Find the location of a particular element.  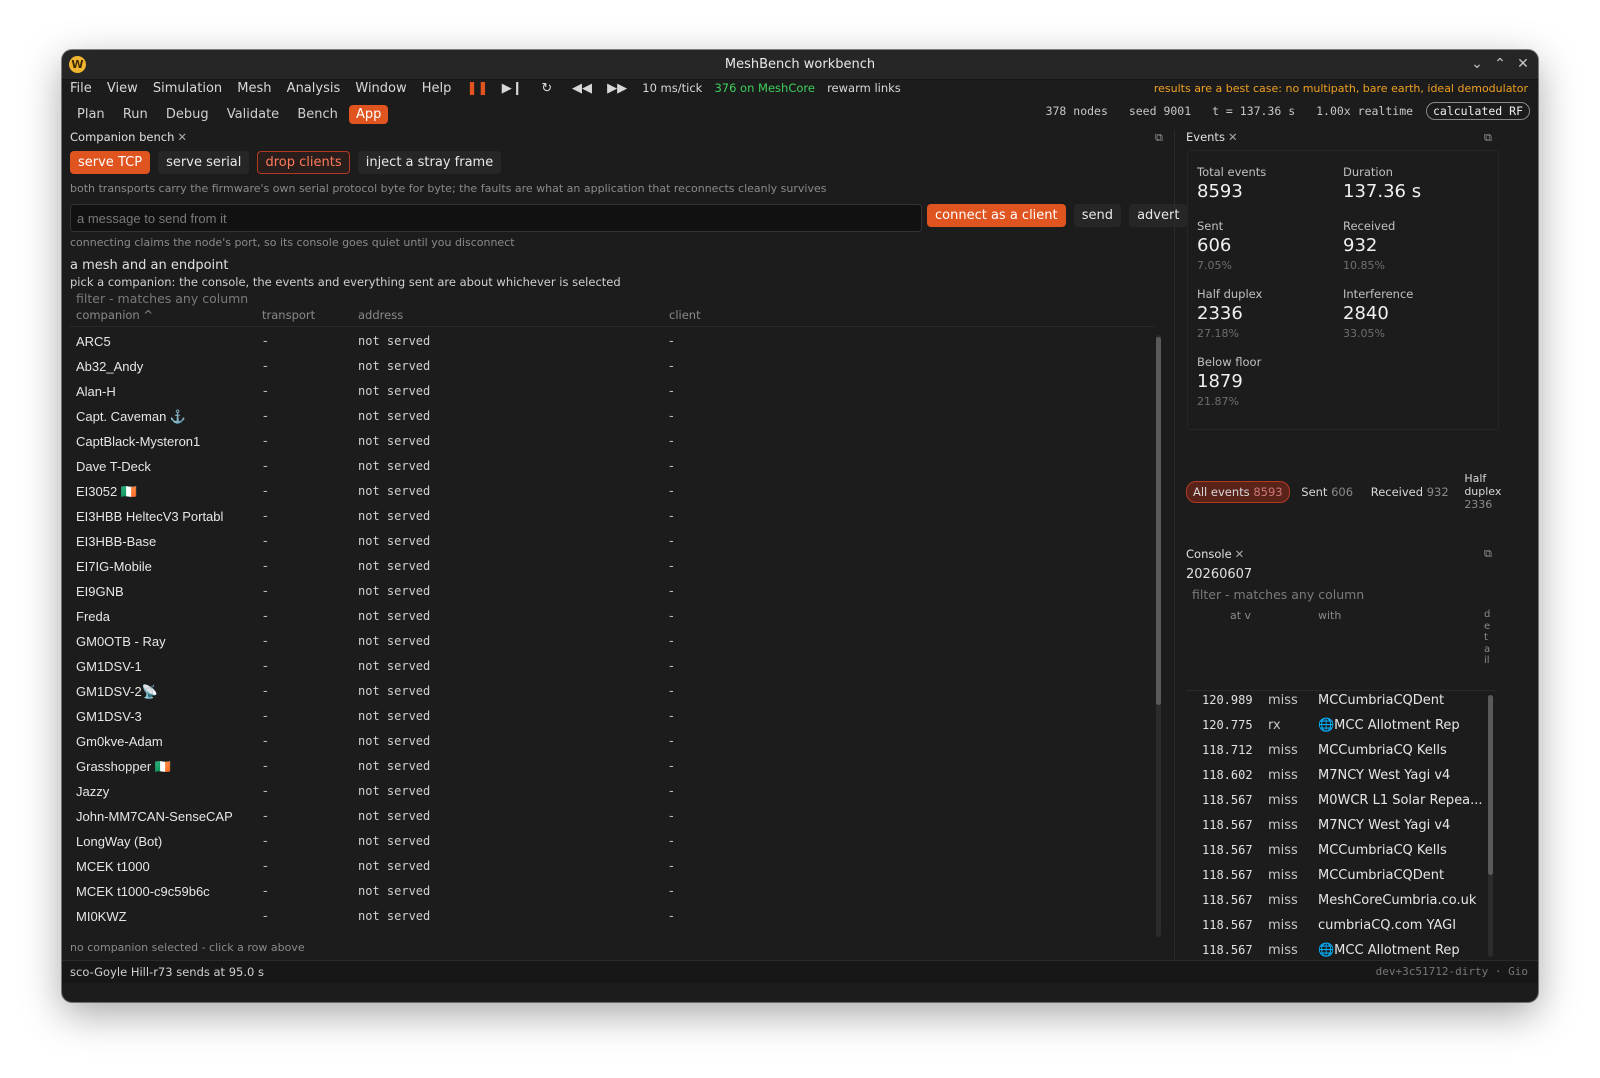

menu-file: File is located at coordinates (81, 88).